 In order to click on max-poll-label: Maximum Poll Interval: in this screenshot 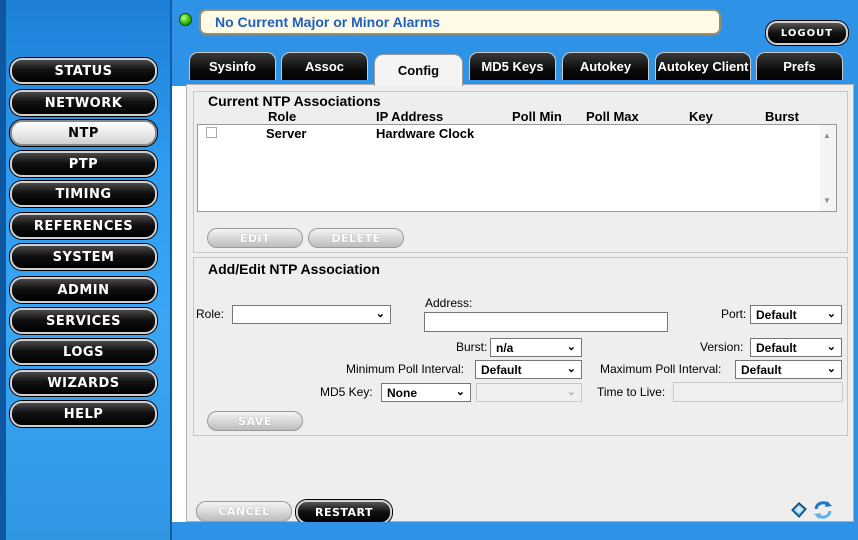, I will do `click(661, 369)`.